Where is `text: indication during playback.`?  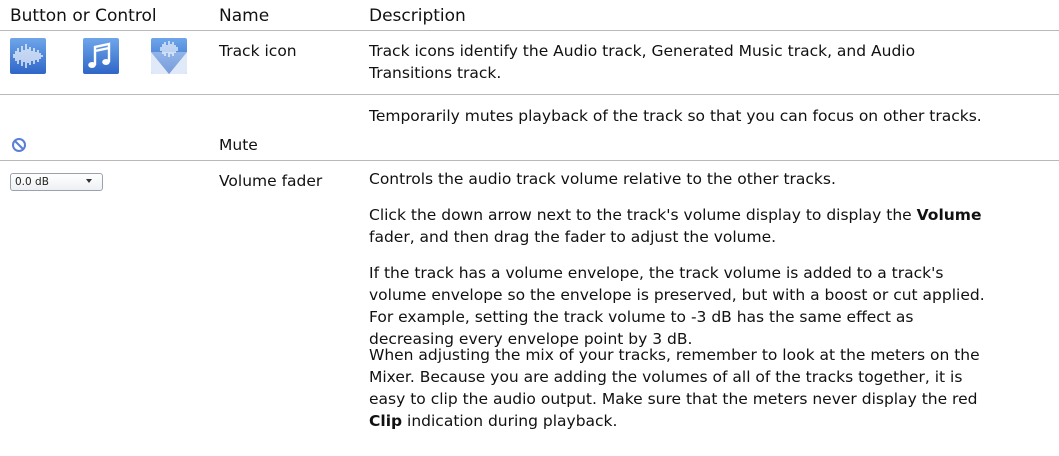
text: indication during playback. is located at coordinates (510, 421).